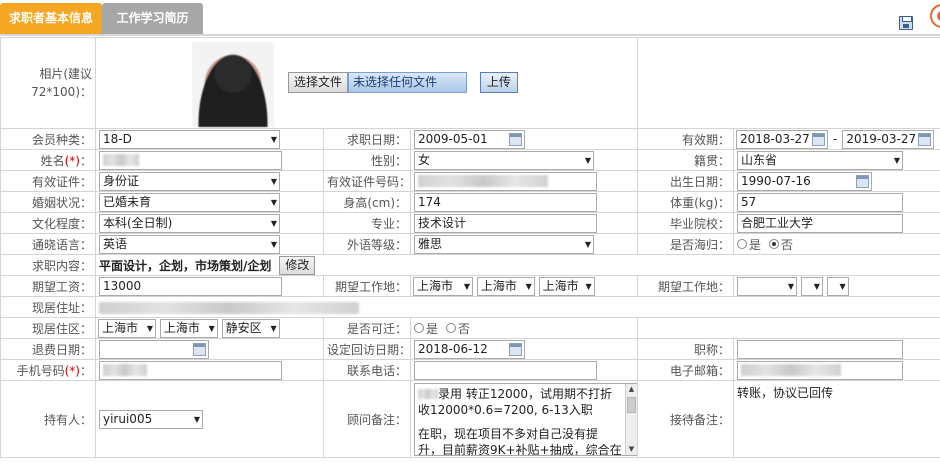 The image size is (940, 475). What do you see at coordinates (505, 286) in the screenshot?
I see `expected-place-city: 上海市 ▼` at bounding box center [505, 286].